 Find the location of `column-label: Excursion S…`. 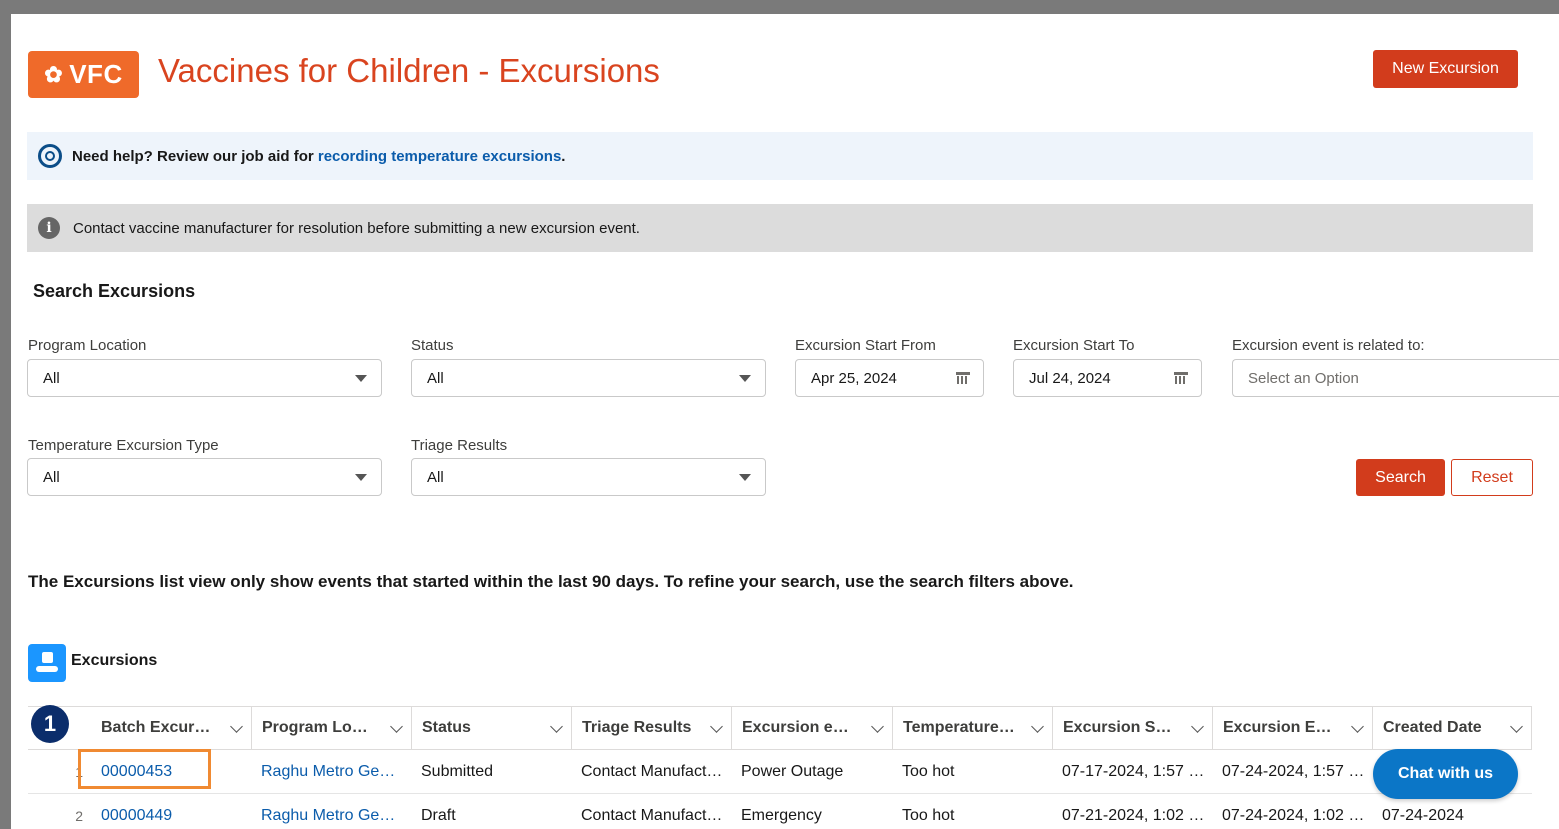

column-label: Excursion S… is located at coordinates (1117, 727).